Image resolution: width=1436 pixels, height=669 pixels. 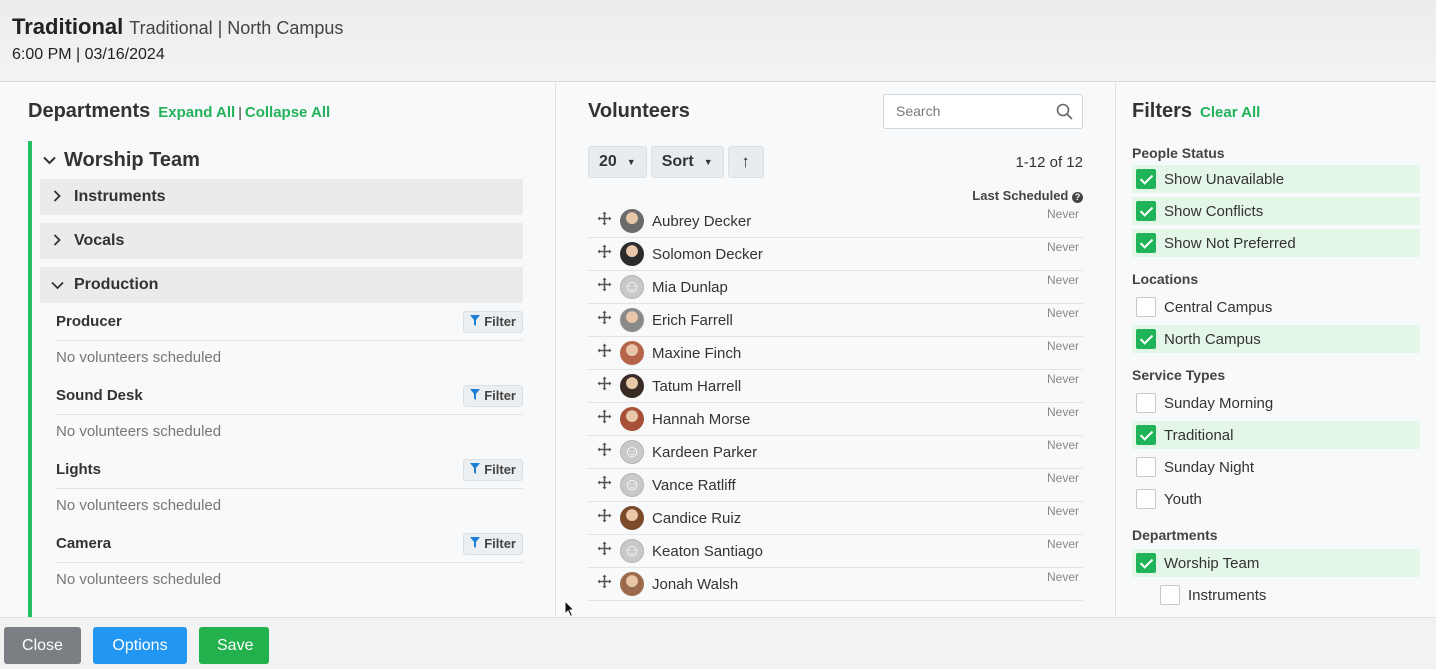 I want to click on volunteer-row: Erich Farrell Never, so click(x=835, y=320).